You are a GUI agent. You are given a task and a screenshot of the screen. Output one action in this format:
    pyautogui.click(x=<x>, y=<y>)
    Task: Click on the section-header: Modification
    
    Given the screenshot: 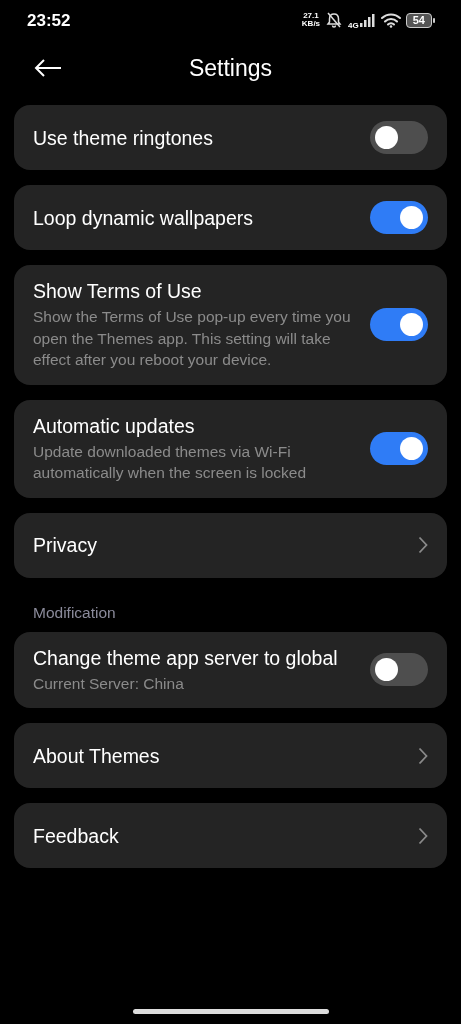 What is the action you would take?
    pyautogui.click(x=74, y=612)
    